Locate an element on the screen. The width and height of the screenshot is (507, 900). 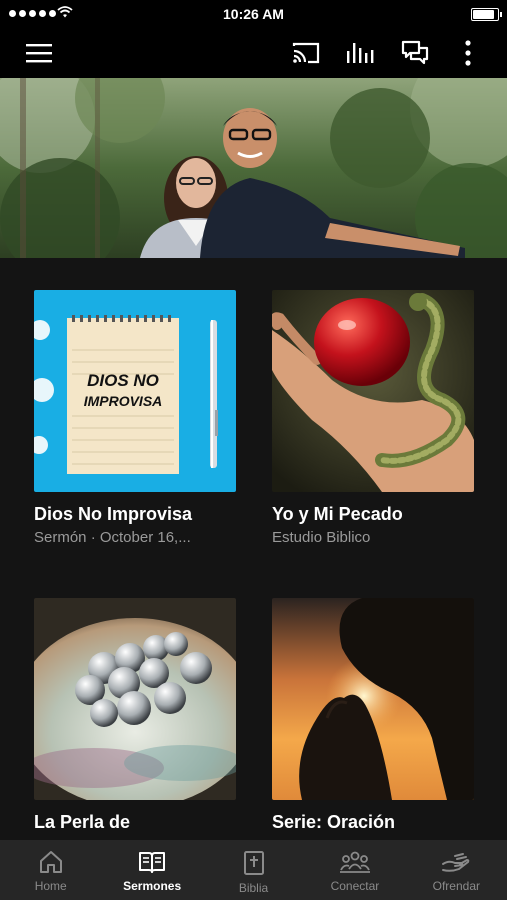
tab-home: Home is located at coordinates (50, 870).